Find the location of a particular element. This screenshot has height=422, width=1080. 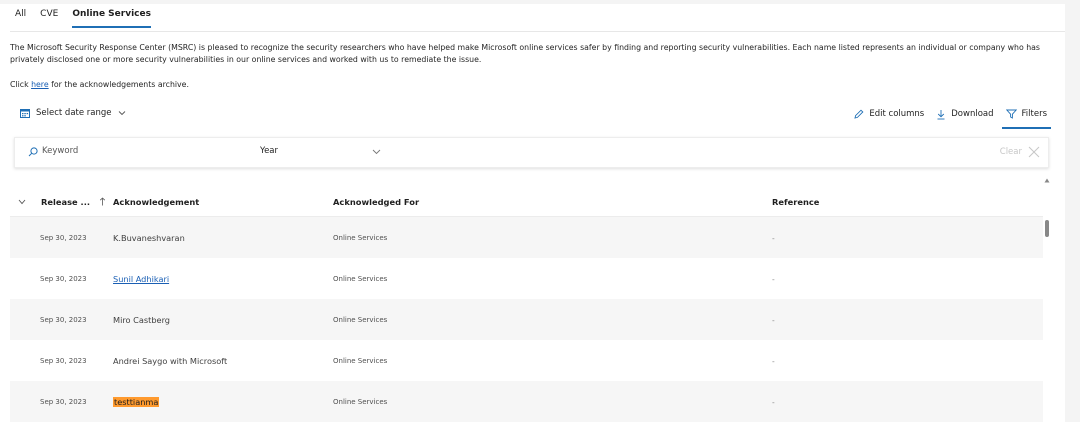

tab-all: All is located at coordinates (20, 18).